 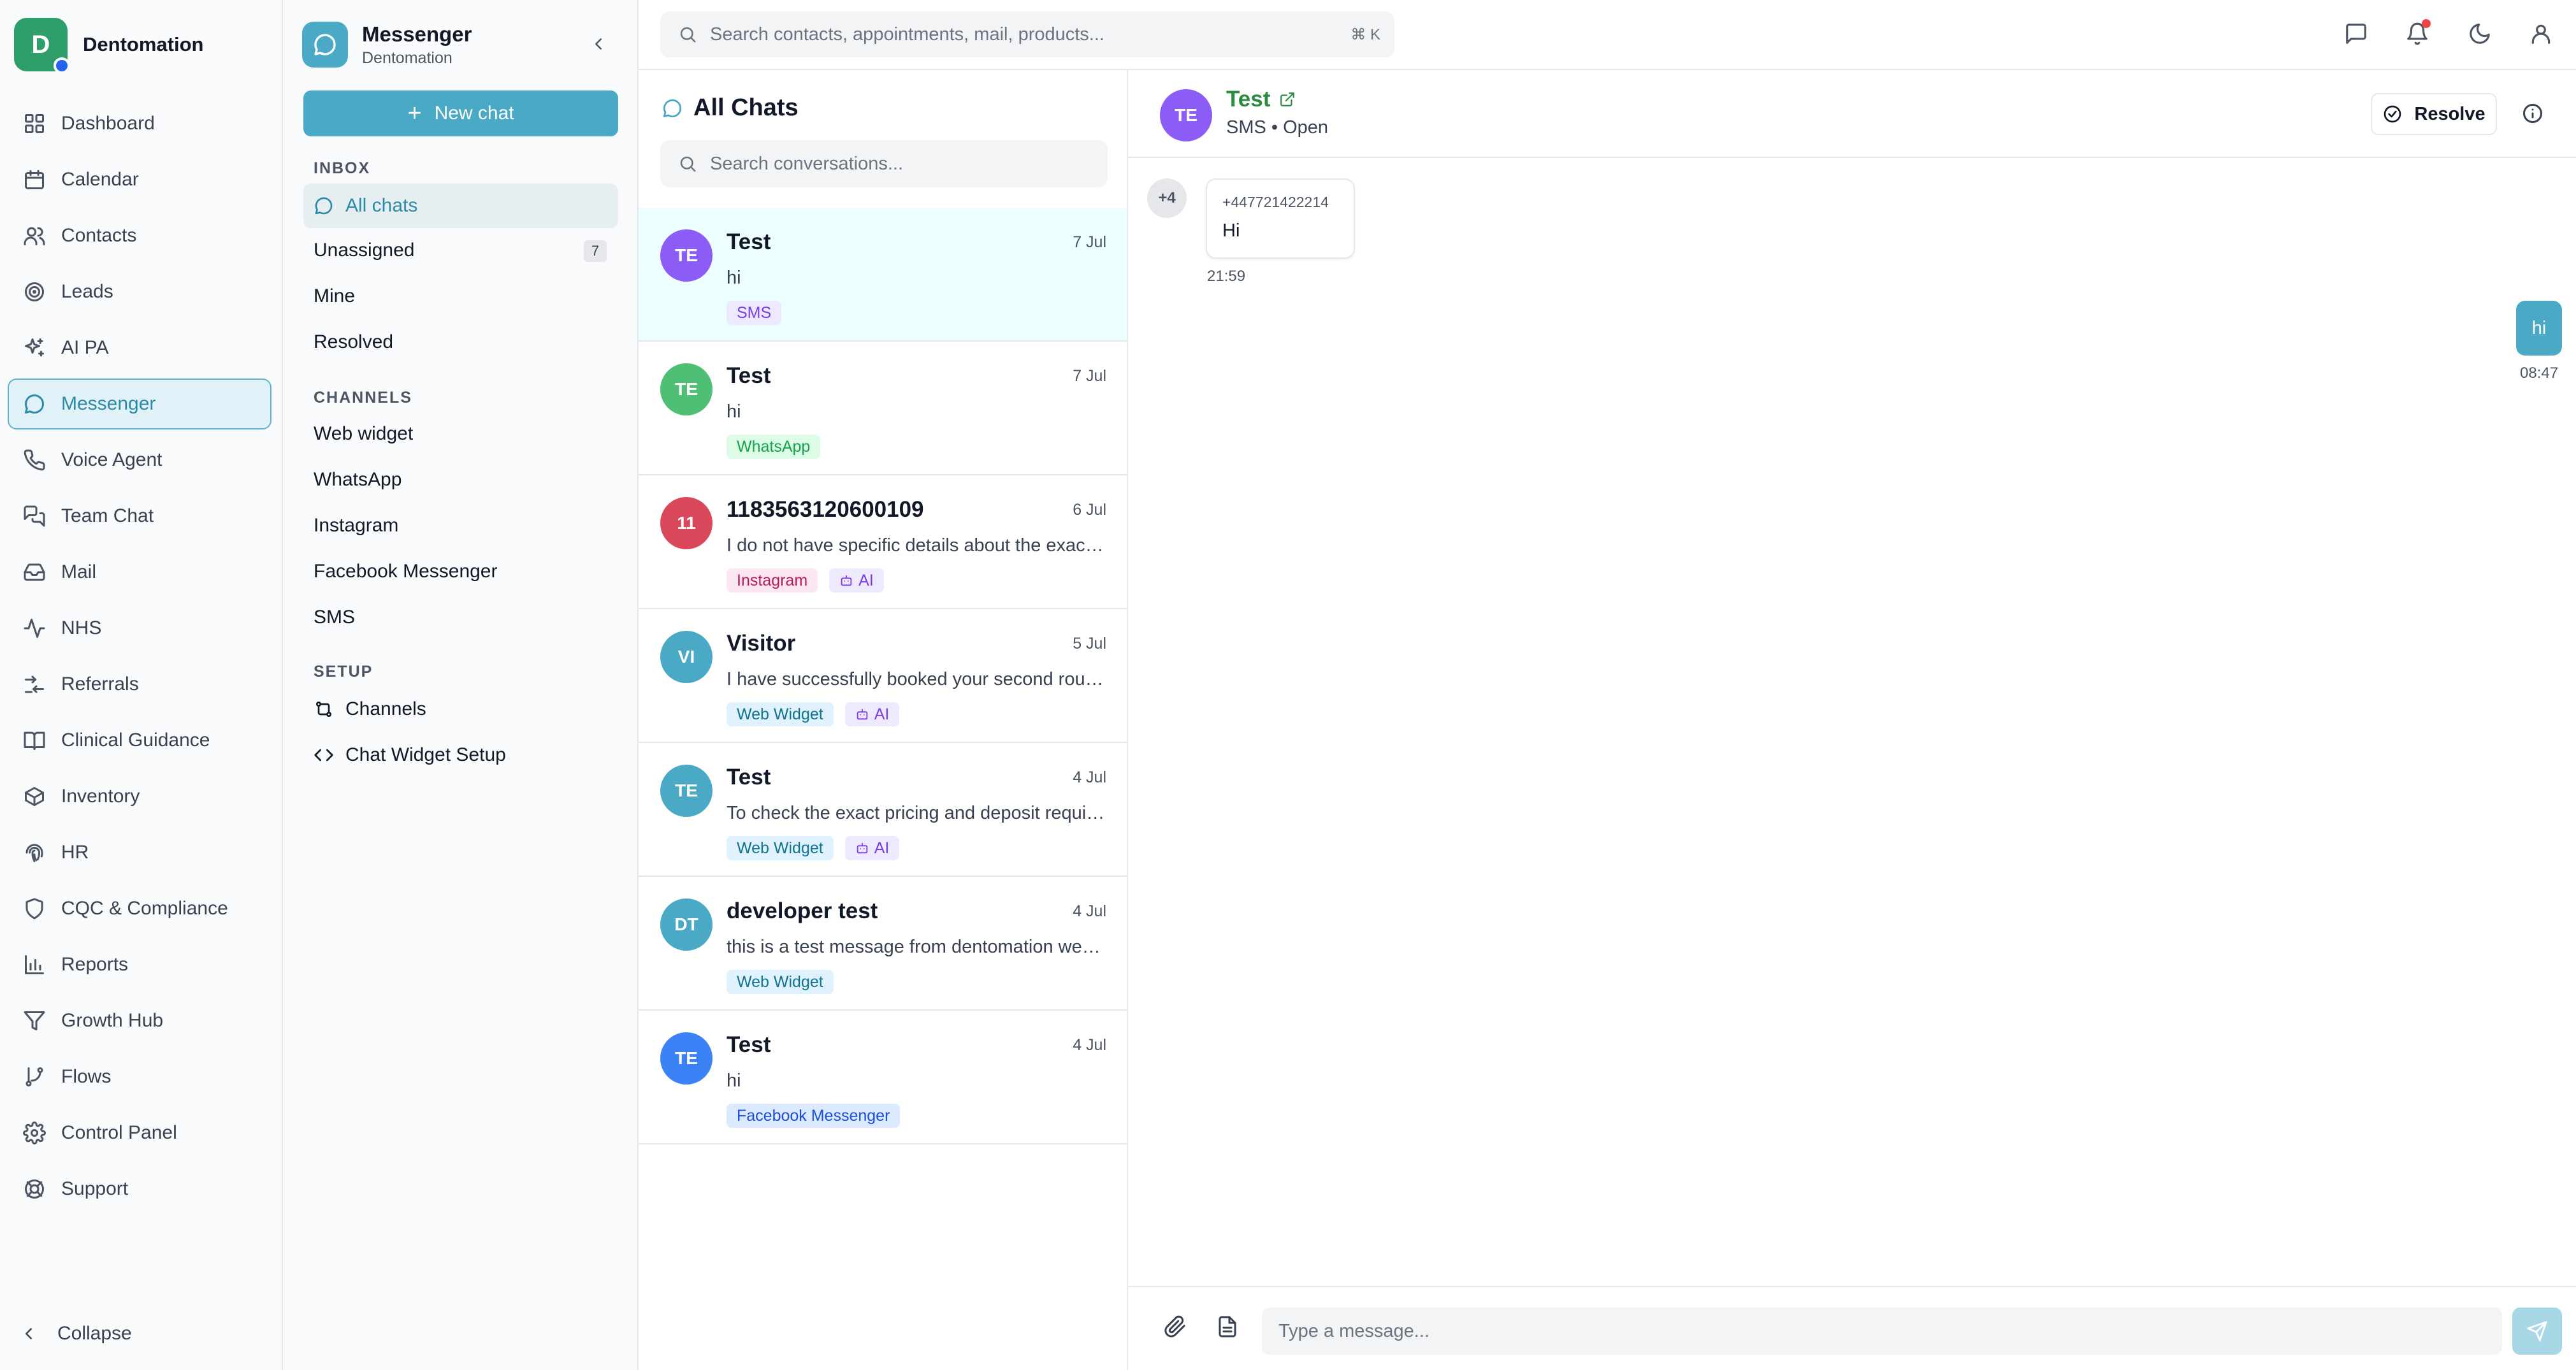 What do you see at coordinates (343, 672) in the screenshot?
I see `setup-section-label: SETUP` at bounding box center [343, 672].